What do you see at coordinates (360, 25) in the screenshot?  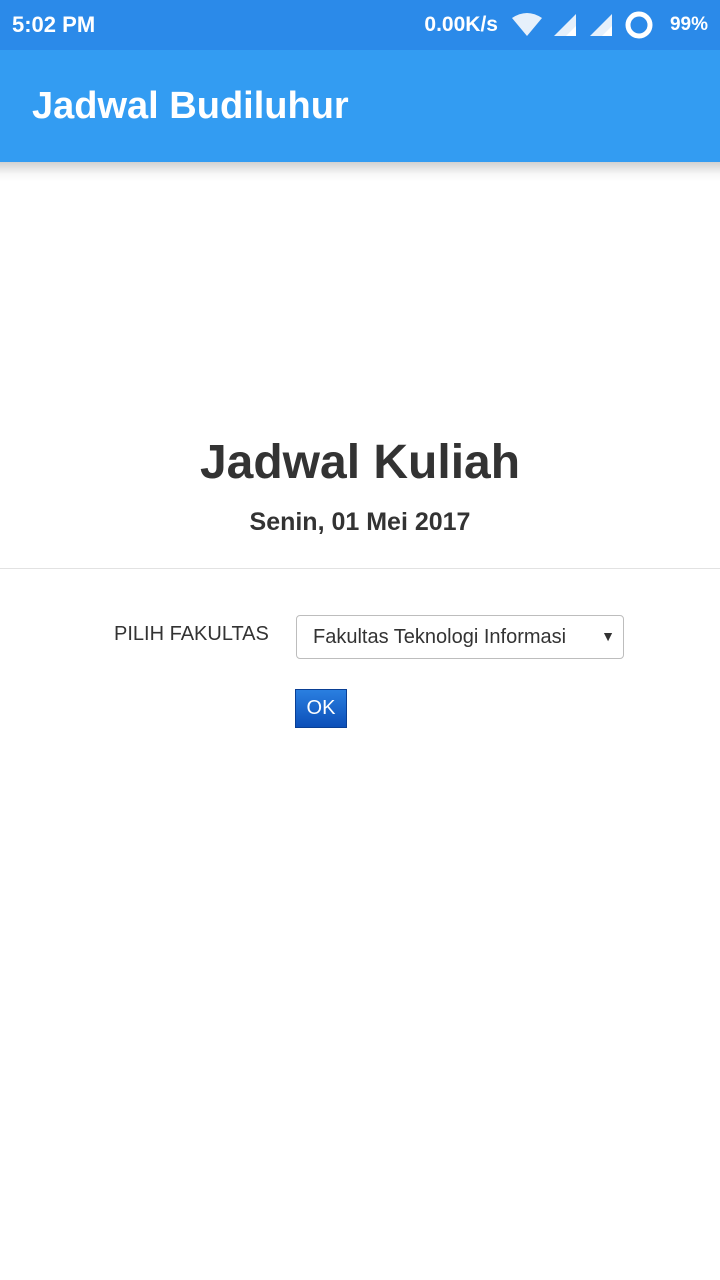 I see `status-bar: 5:02 PM 0.00K/s 99%` at bounding box center [360, 25].